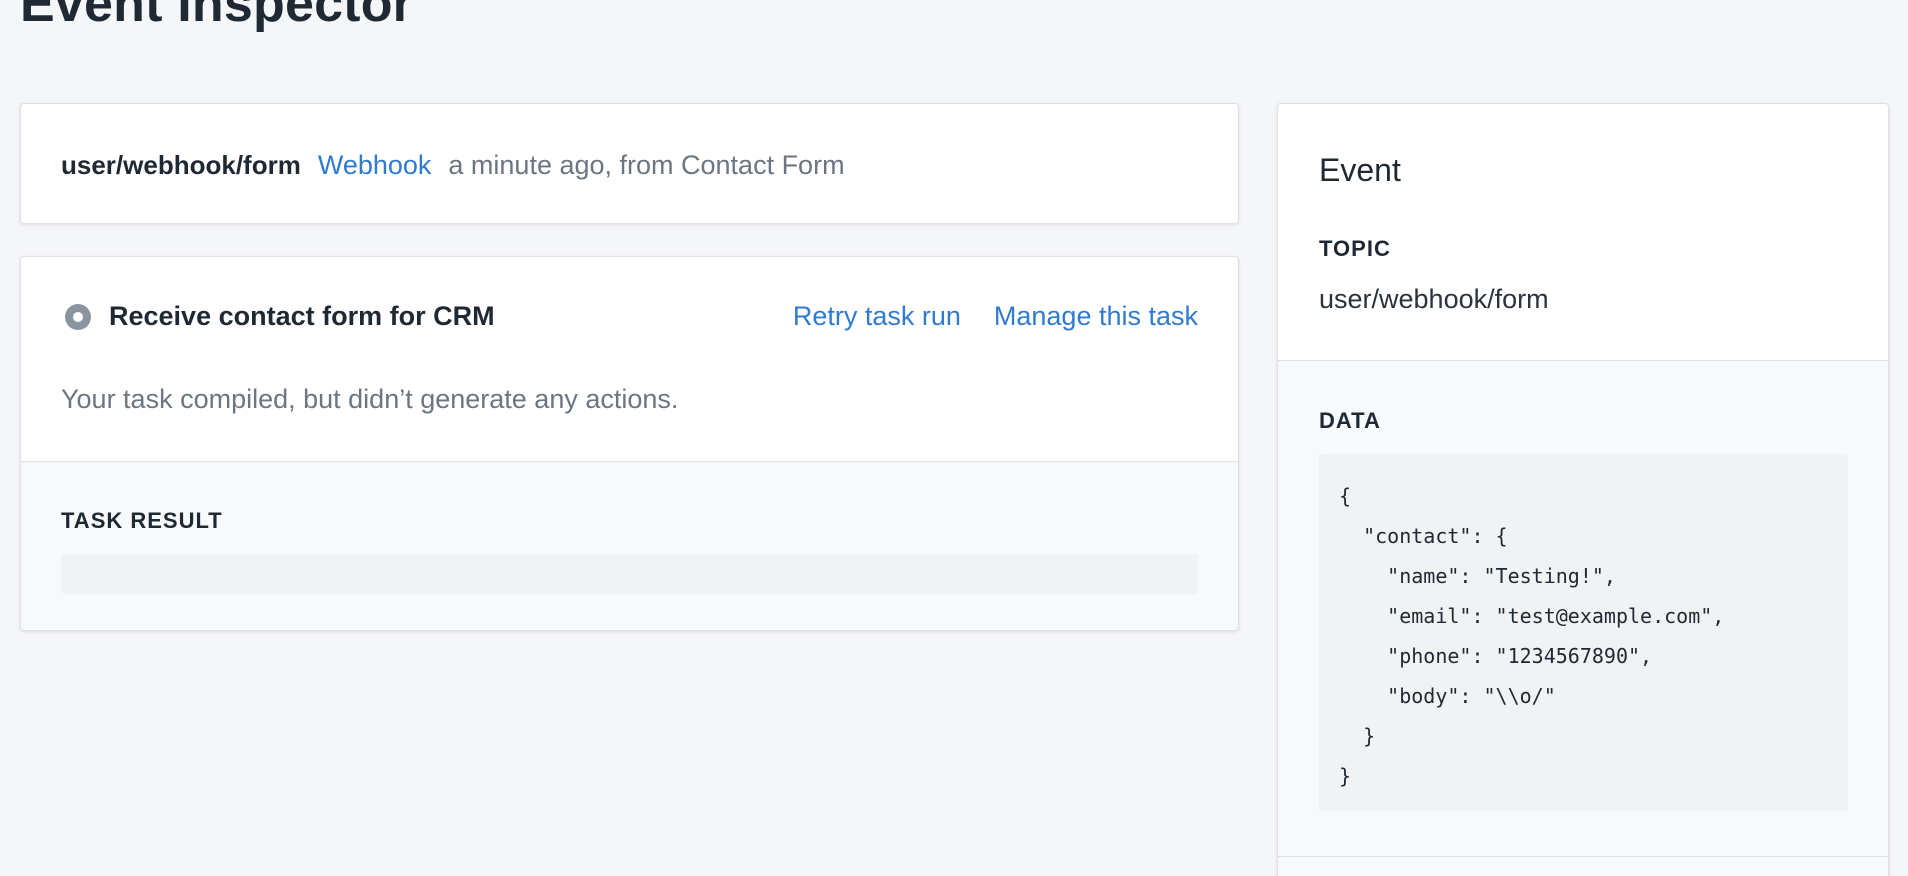 The image size is (1908, 876). What do you see at coordinates (646, 165) in the screenshot?
I see `event-timestamp-source: a minute ago, from Contact Form` at bounding box center [646, 165].